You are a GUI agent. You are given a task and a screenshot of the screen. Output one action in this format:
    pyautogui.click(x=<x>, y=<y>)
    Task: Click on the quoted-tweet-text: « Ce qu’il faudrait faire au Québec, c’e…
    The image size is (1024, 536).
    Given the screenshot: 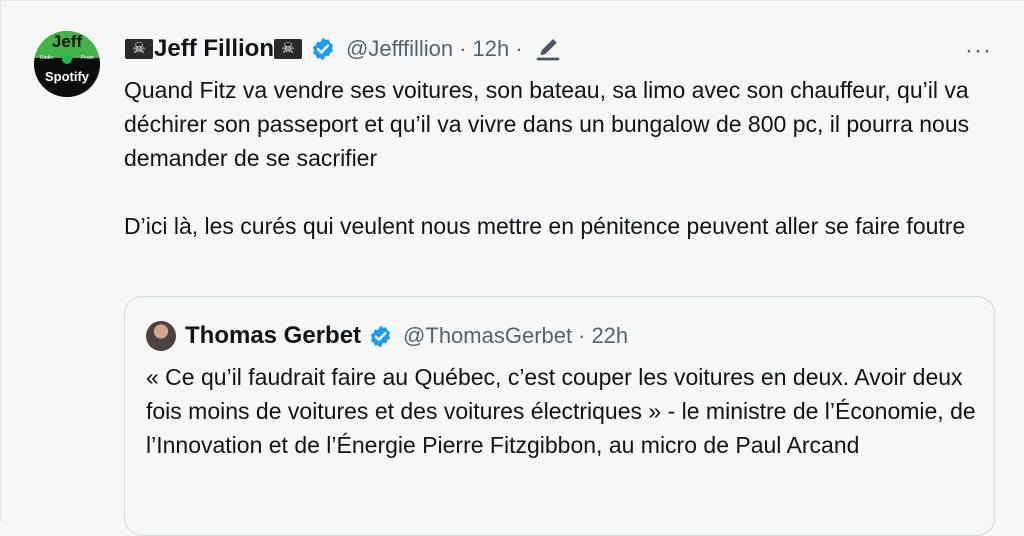 What is the action you would take?
    pyautogui.click(x=561, y=411)
    